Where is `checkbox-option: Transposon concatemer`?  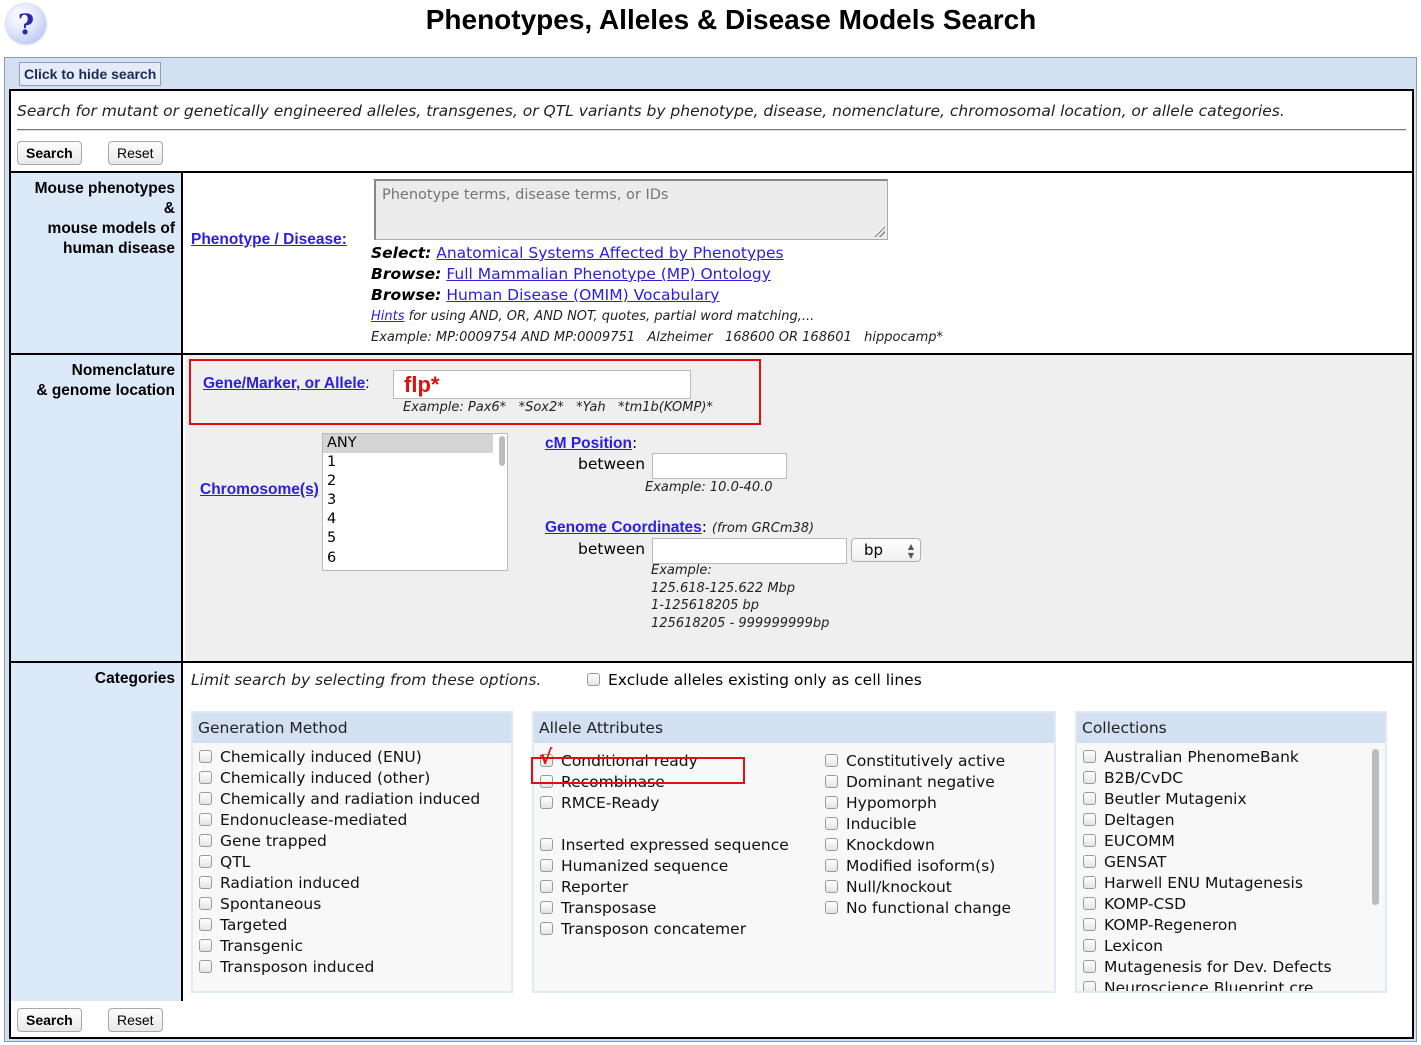
checkbox-option: Transposon concatemer is located at coordinates (664, 929).